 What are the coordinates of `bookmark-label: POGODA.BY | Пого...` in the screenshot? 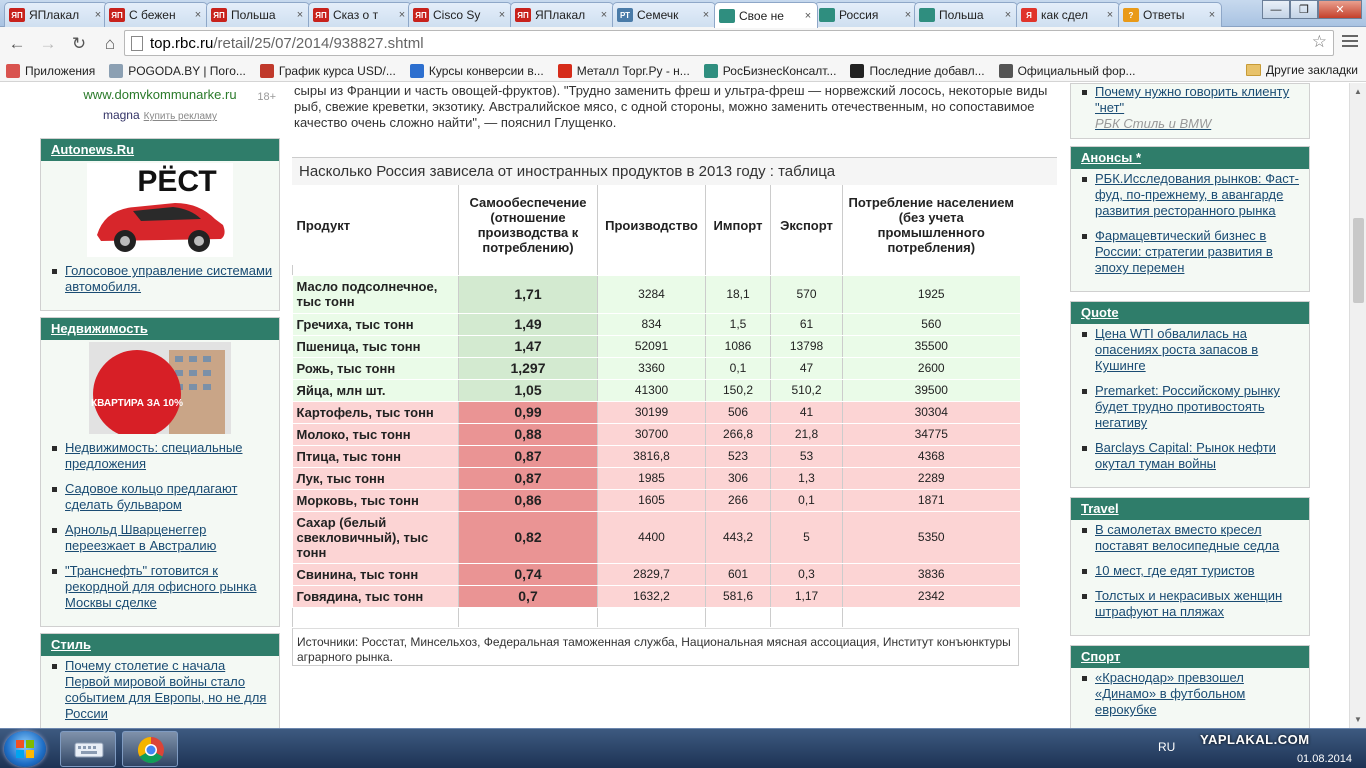 It's located at (187, 70).